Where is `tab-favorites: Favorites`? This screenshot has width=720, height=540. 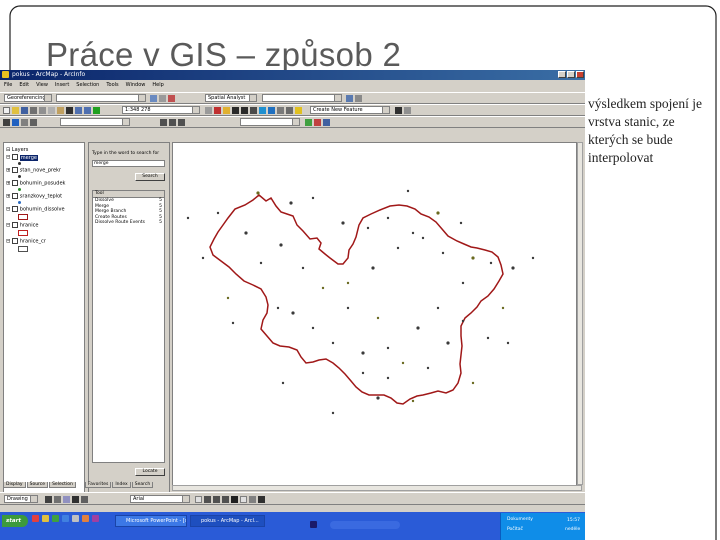
tab-favorites: Favorites is located at coordinates (98, 485).